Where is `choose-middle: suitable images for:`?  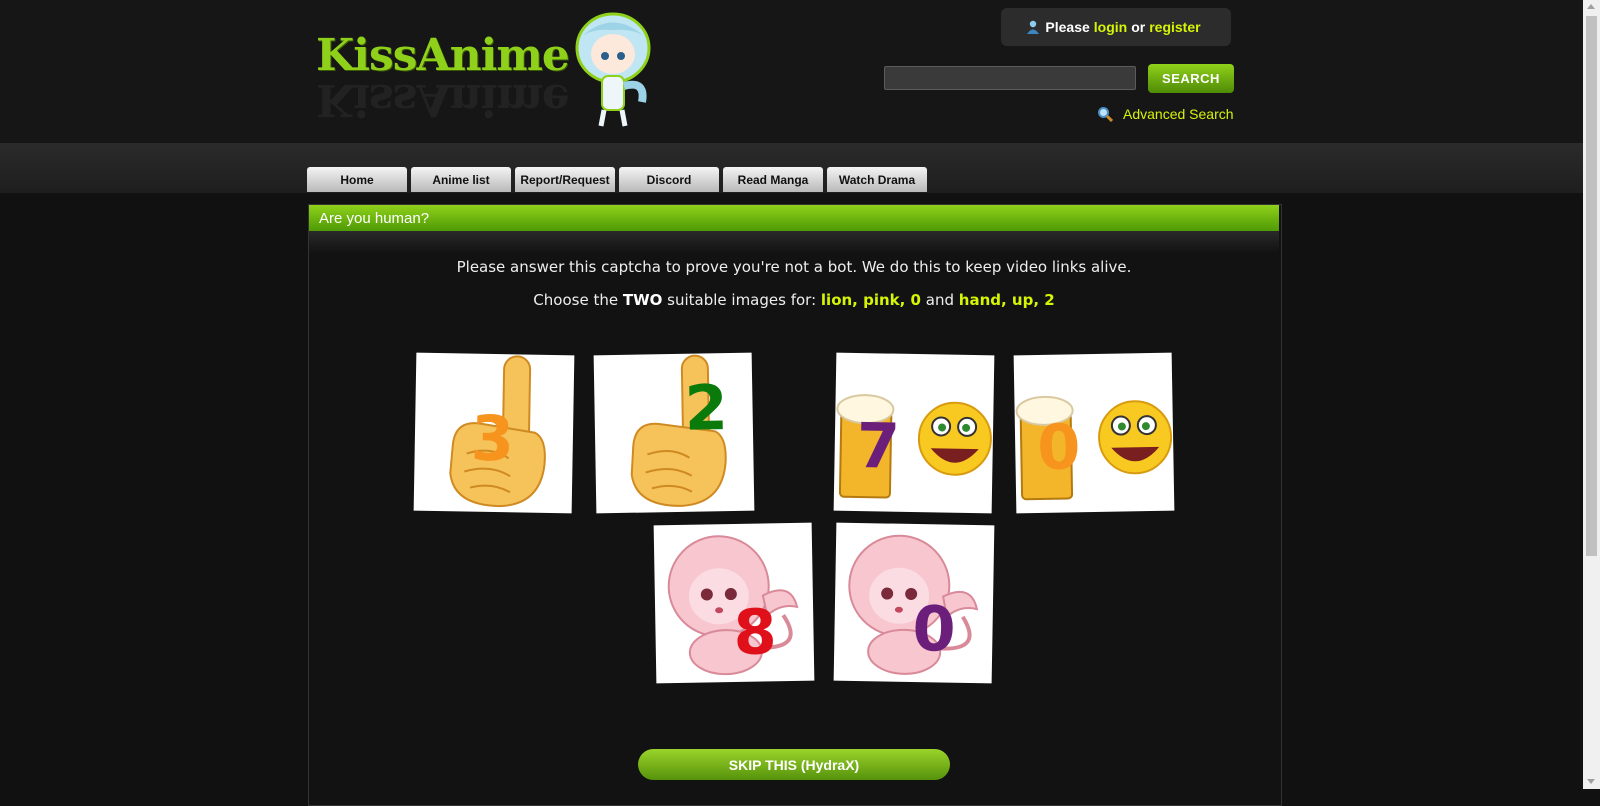 choose-middle: suitable images for: is located at coordinates (742, 300).